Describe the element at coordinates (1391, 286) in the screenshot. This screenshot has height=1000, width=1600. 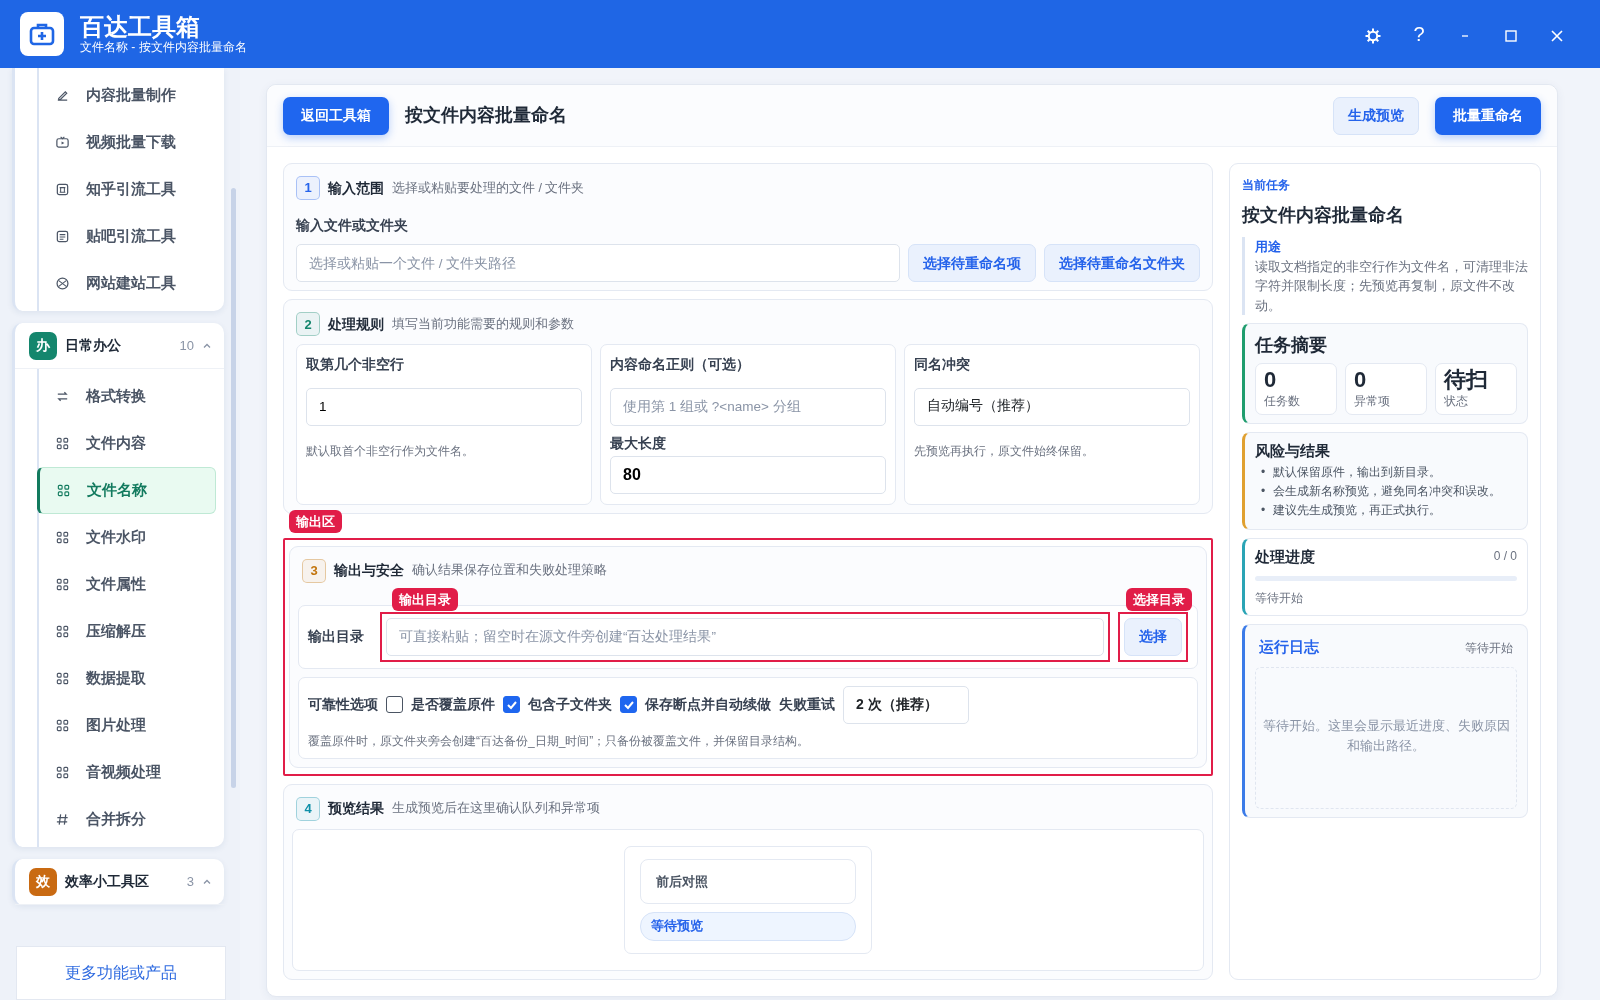
I see `purpose-text: 读取文档指定的非空行作为文件名，可清理非法字符并限制长度；先预览再复制，原文件不改动。` at that location.